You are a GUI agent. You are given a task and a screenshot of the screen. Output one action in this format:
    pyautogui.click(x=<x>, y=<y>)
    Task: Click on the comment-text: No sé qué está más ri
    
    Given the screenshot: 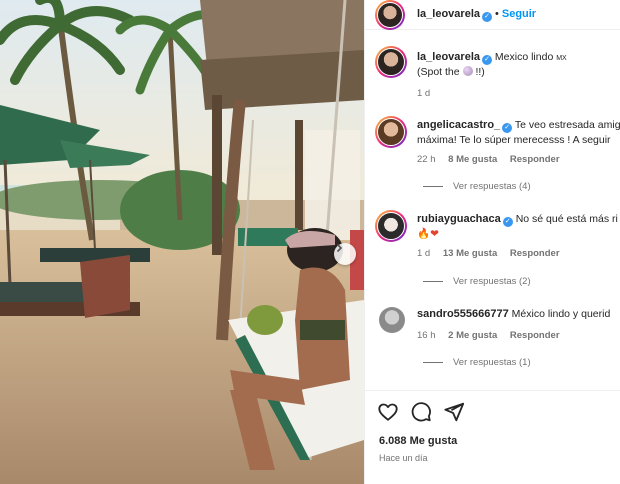 What is the action you would take?
    pyautogui.click(x=566, y=219)
    